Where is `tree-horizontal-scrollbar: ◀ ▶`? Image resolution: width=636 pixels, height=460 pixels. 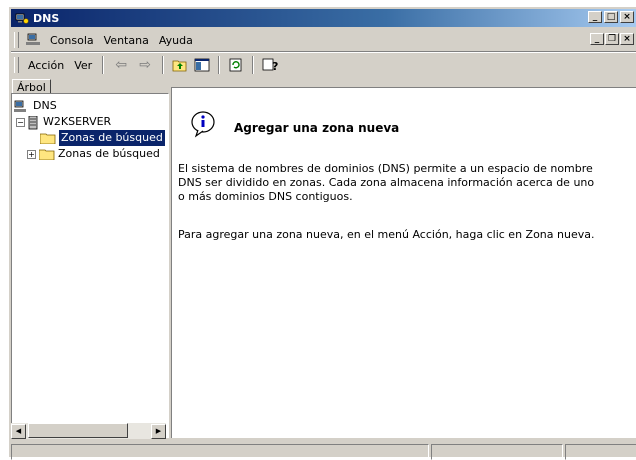 tree-horizontal-scrollbar: ◀ ▶ is located at coordinates (88, 431).